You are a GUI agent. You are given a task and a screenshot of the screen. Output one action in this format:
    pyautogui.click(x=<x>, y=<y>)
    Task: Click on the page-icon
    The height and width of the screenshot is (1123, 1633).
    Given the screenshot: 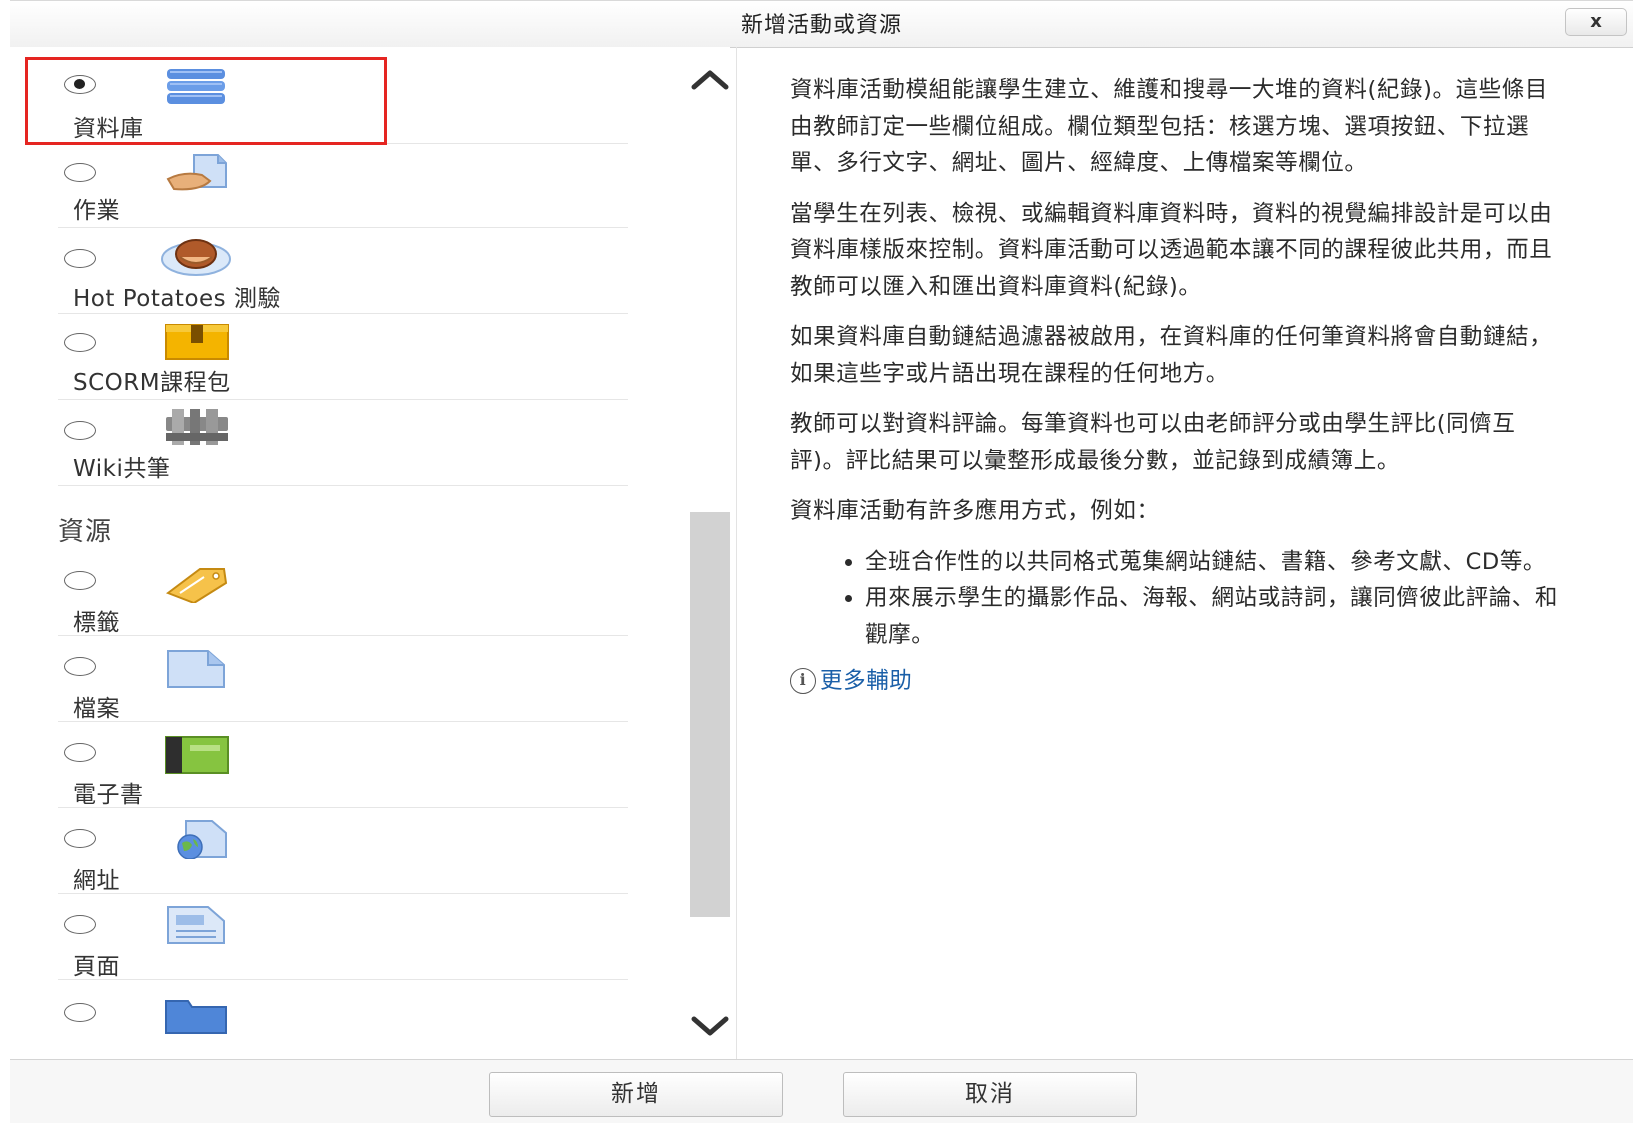 What is the action you would take?
    pyautogui.click(x=196, y=924)
    